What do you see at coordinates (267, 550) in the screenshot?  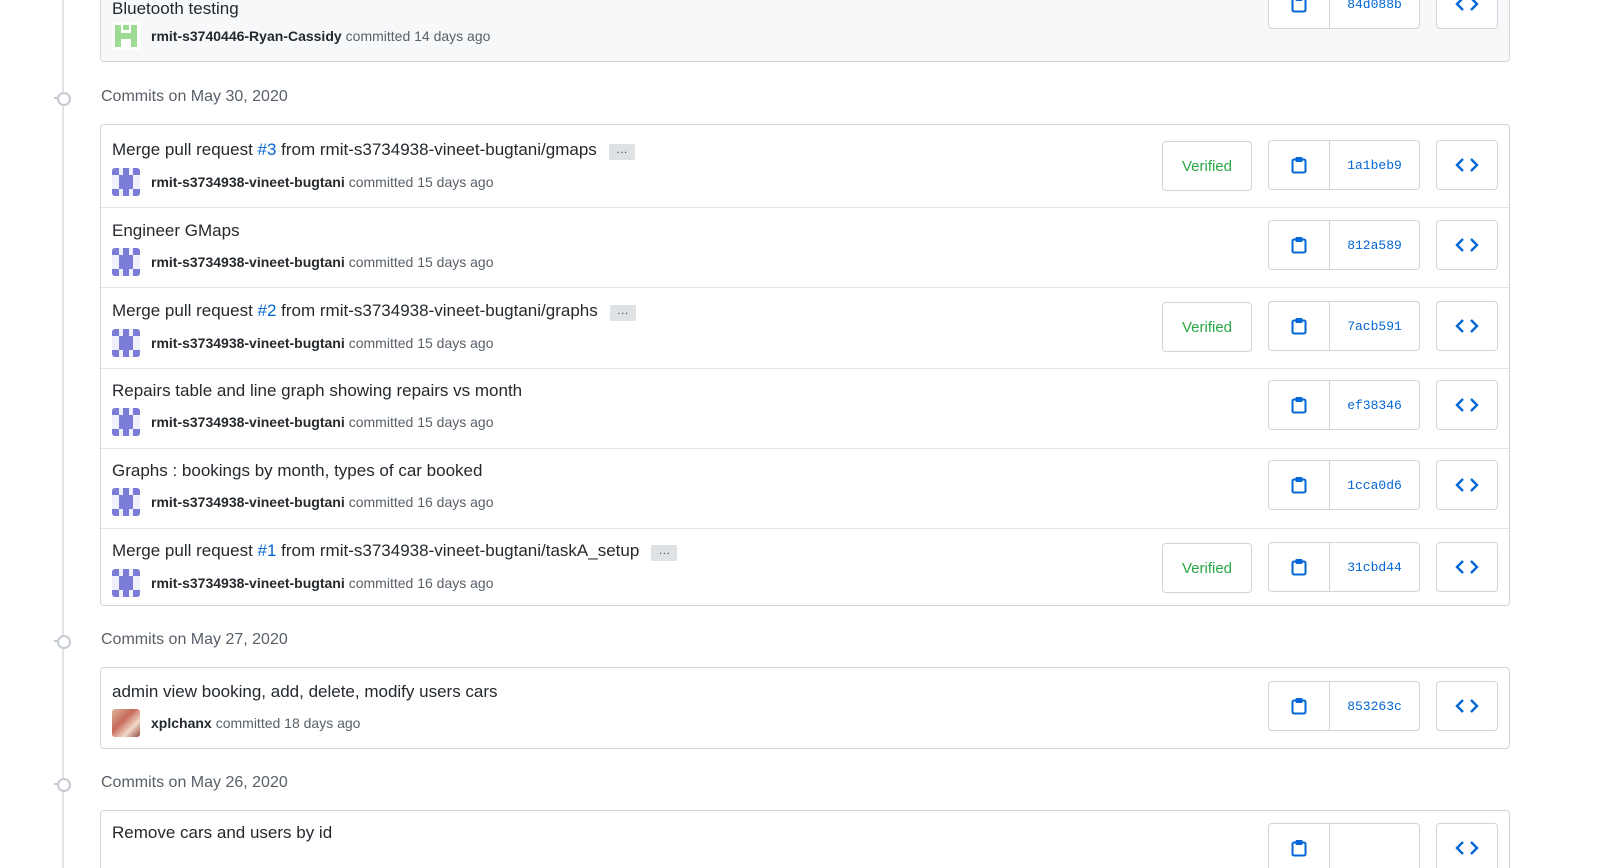 I see `pr-link: #1` at bounding box center [267, 550].